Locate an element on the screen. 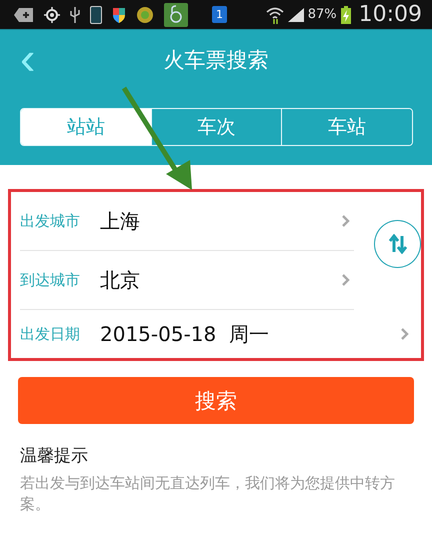  location-icon is located at coordinates (52, 14).